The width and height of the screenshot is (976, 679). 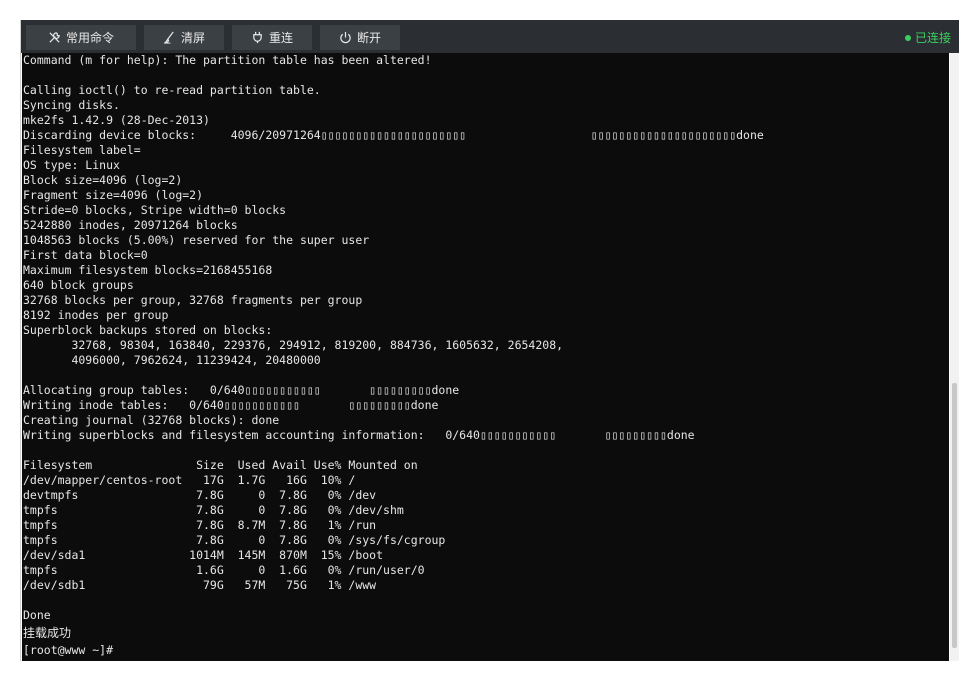 I want to click on common-commands-button: 常用命令, so click(x=81, y=37).